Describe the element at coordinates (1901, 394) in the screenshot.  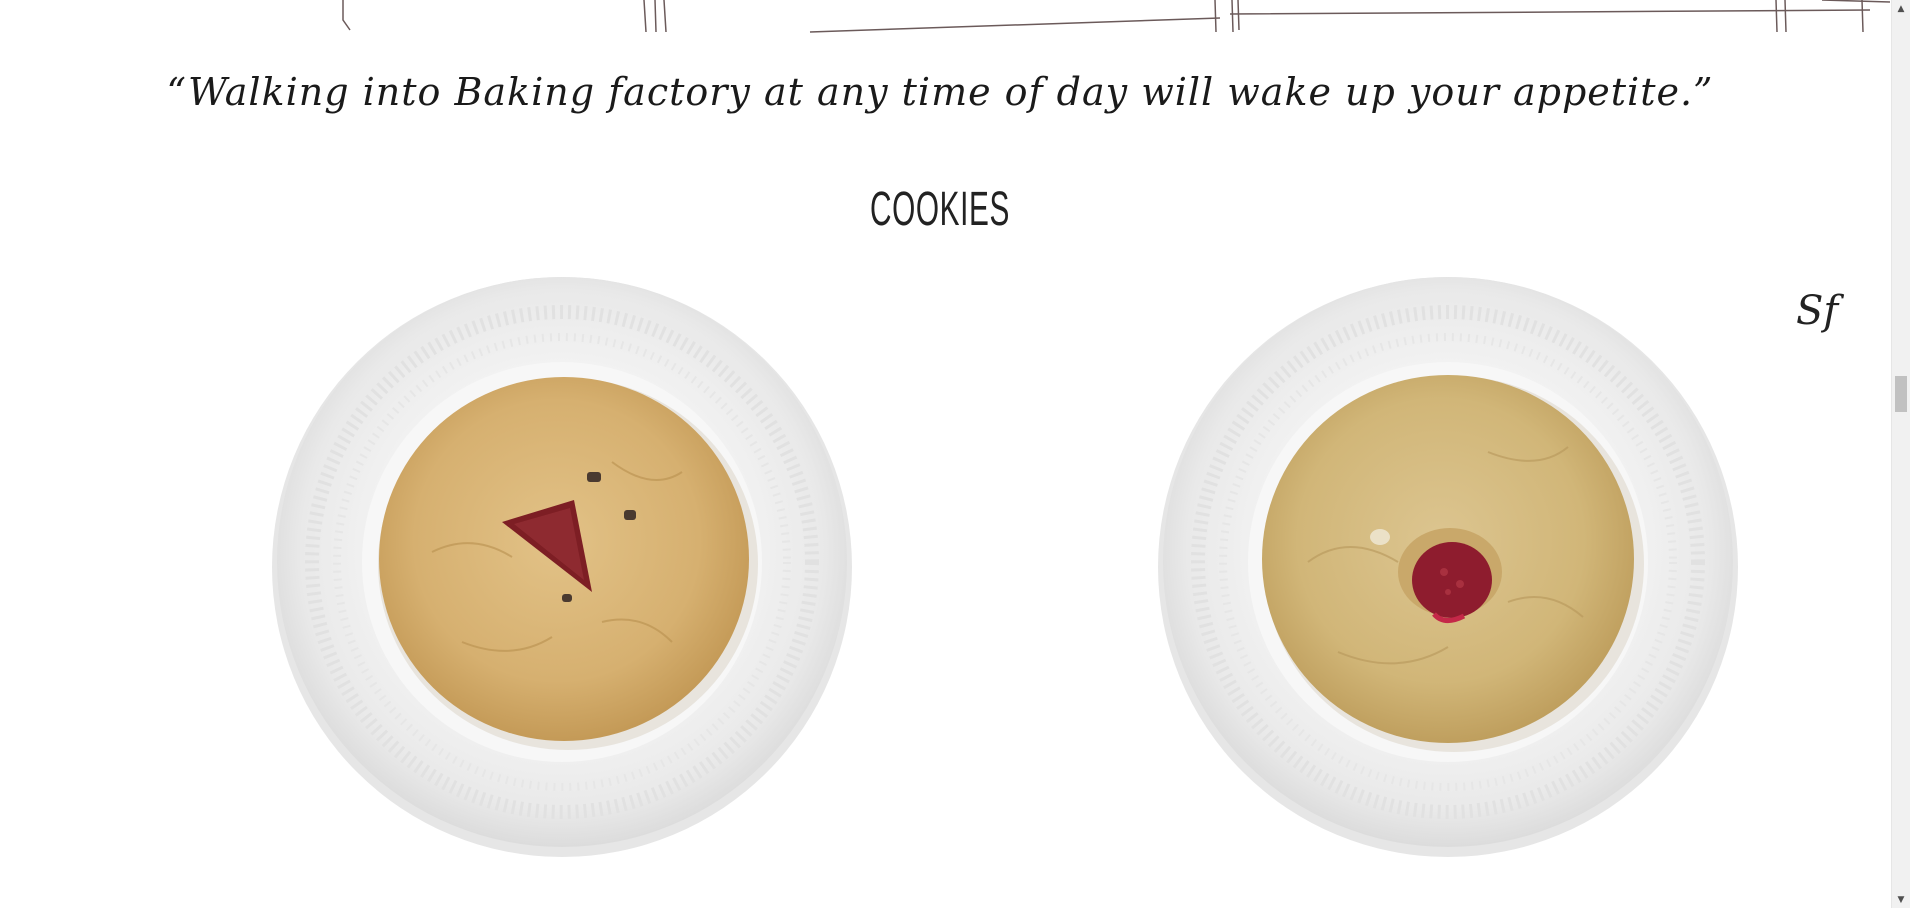
I see `scrollbar-thumb` at that location.